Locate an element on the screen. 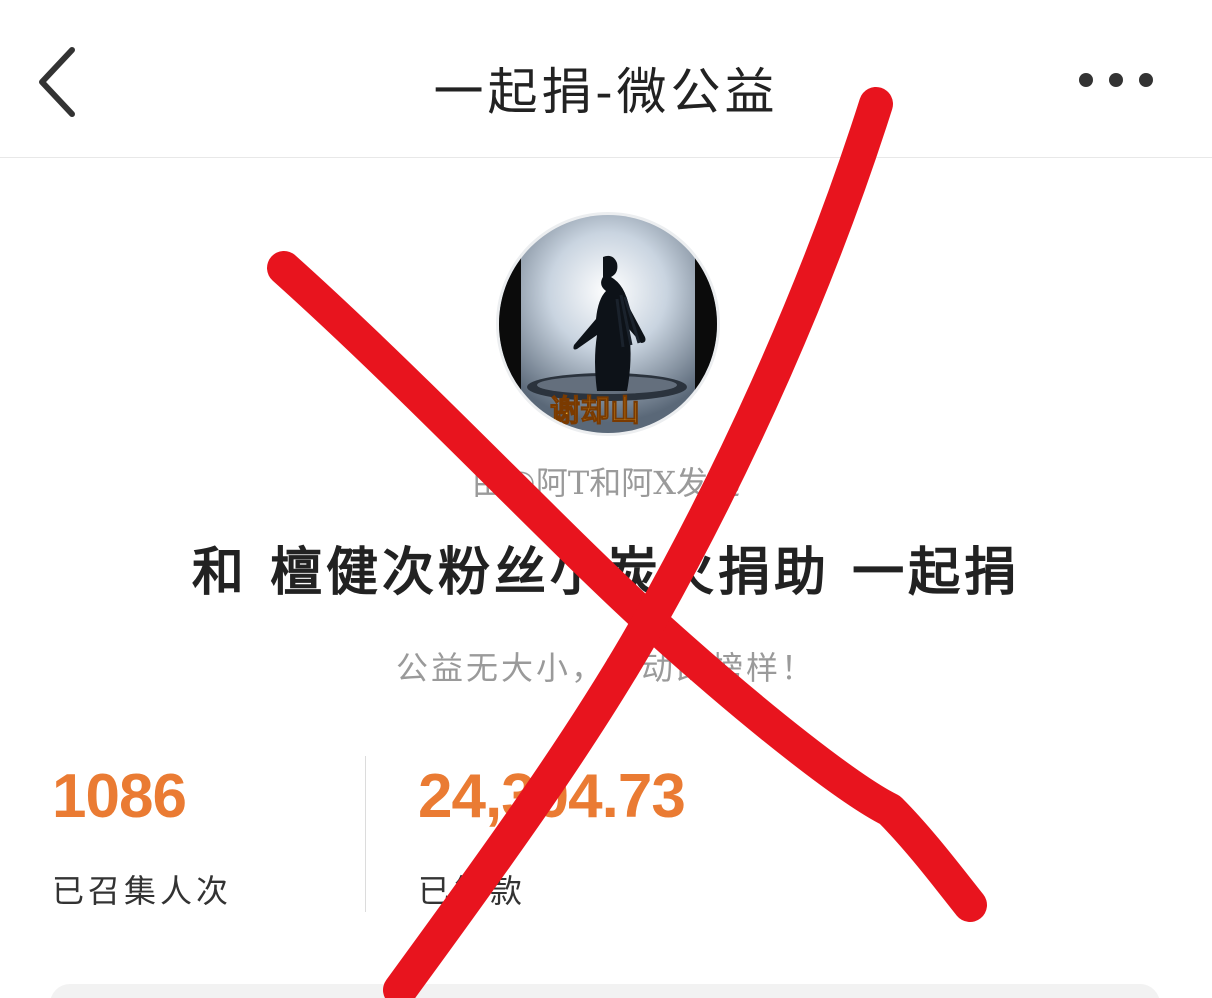 Image resolution: width=1212 pixels, height=998 pixels. bottom-card is located at coordinates (605, 991).